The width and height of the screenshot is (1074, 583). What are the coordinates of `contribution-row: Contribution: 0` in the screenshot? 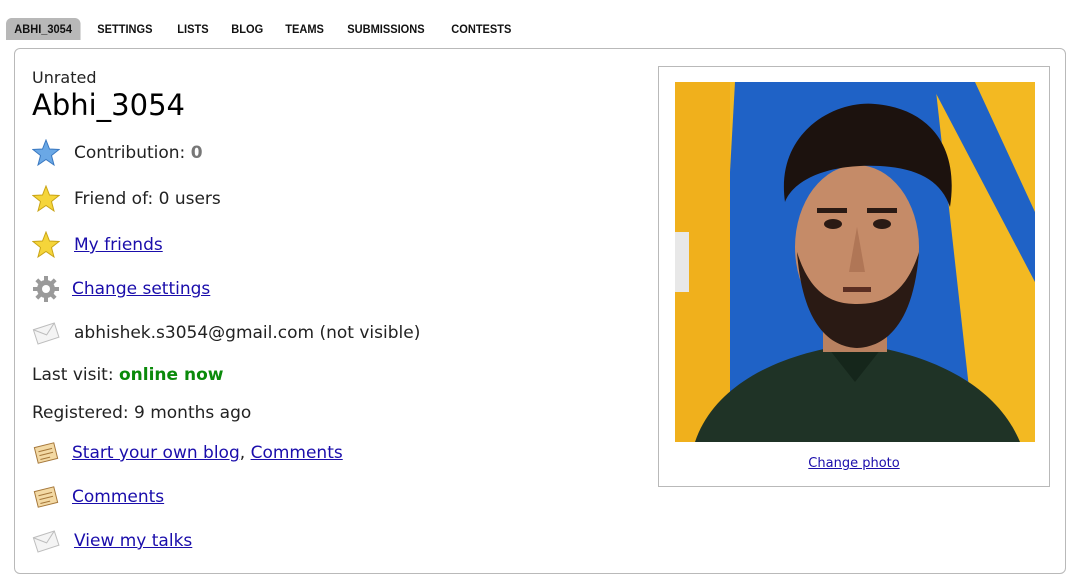 It's located at (117, 153).